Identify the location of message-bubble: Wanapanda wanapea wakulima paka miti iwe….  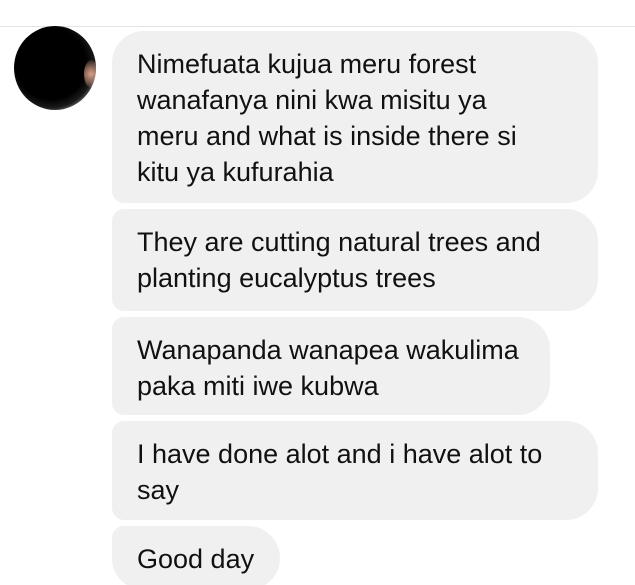
(331, 366).